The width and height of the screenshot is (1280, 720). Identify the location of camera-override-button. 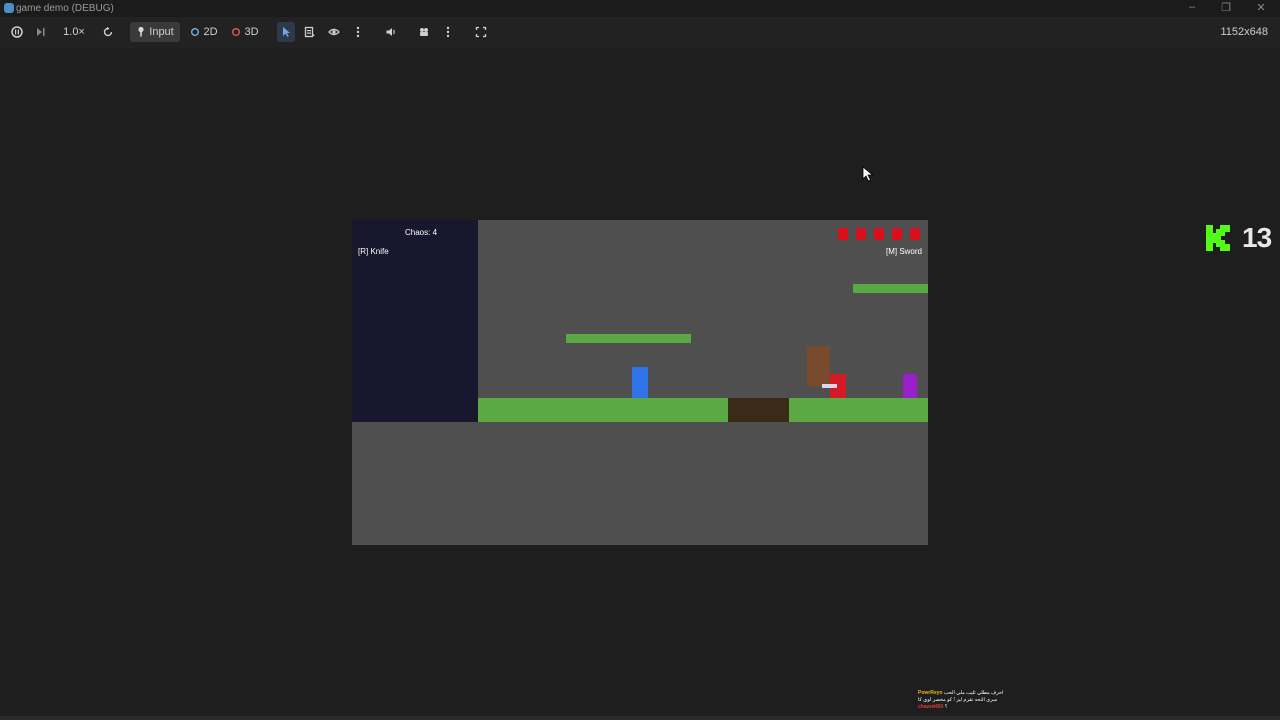
(424, 32).